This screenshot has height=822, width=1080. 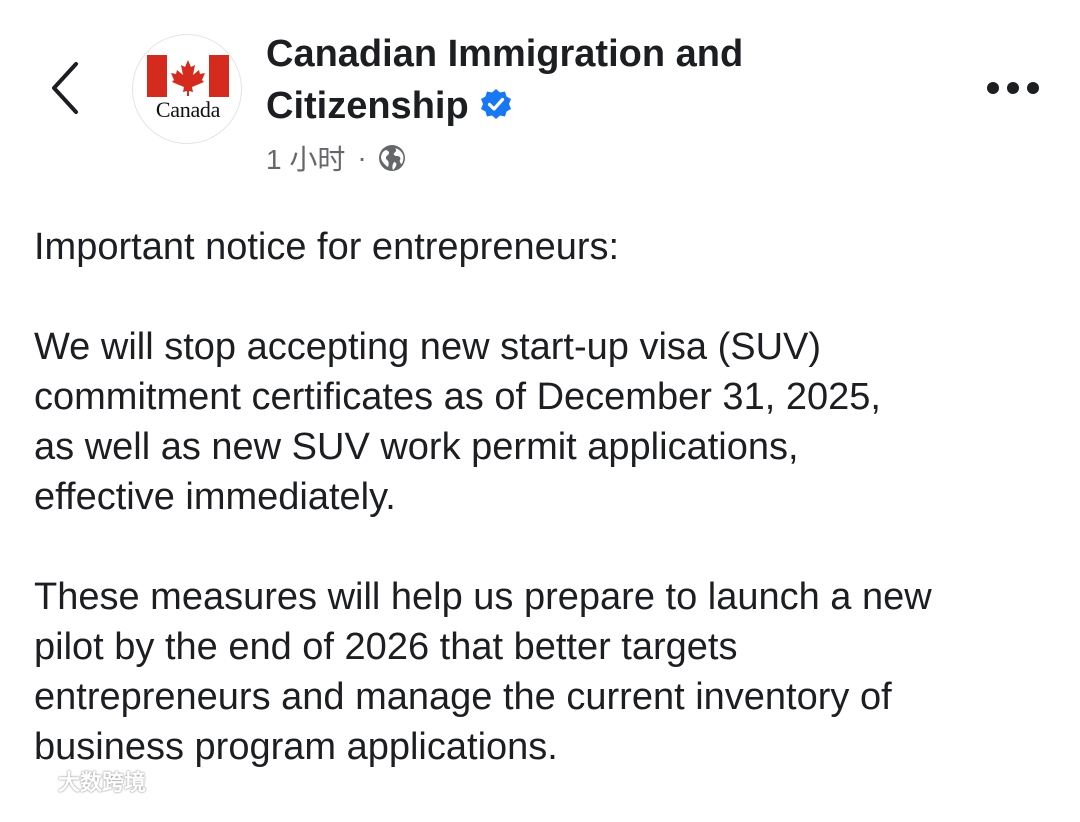 I want to click on paragraph-1-line: effective immediately., so click(x=215, y=497).